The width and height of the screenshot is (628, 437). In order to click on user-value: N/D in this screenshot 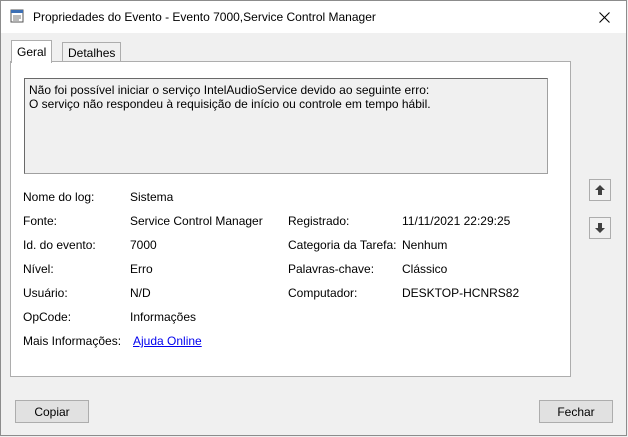, I will do `click(140, 293)`.